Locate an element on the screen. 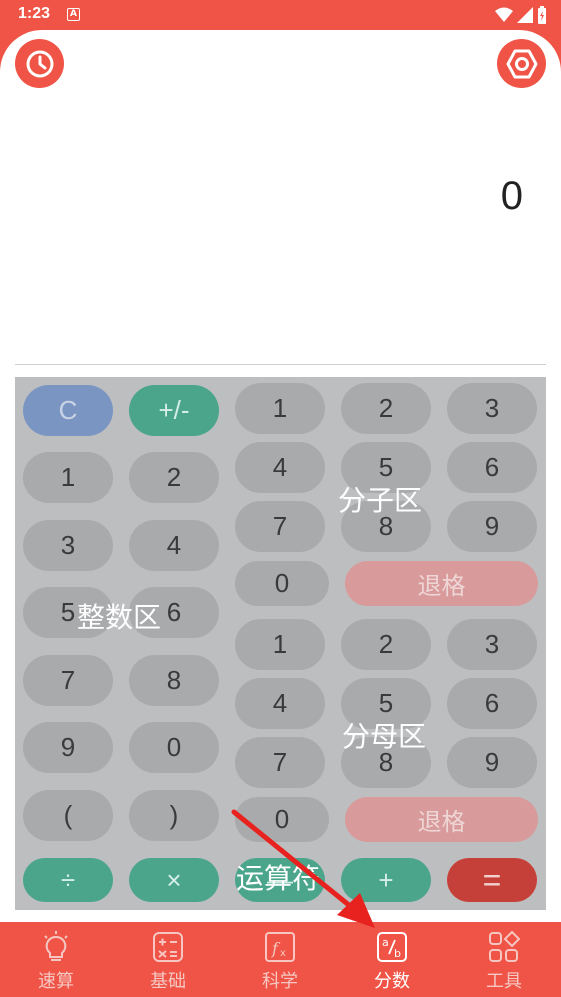 Image resolution: width=561 pixels, height=997 pixels. integer-key-9: 9 is located at coordinates (68, 747).